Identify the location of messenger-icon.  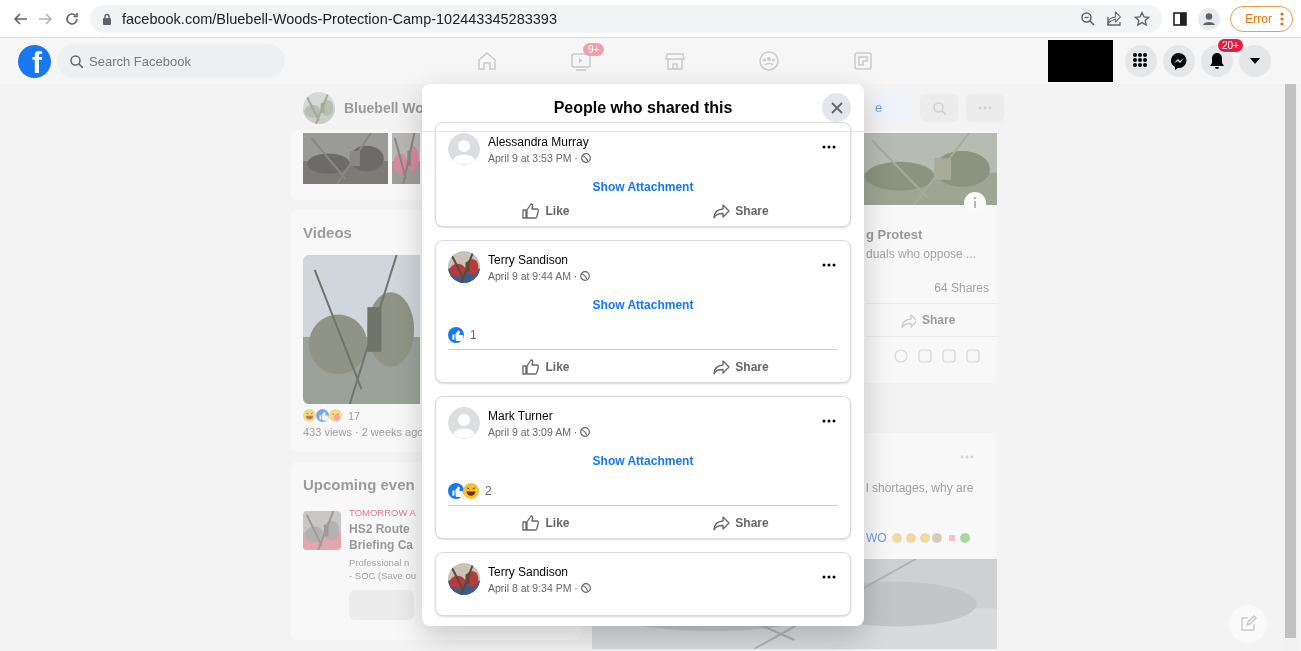
(1179, 61).